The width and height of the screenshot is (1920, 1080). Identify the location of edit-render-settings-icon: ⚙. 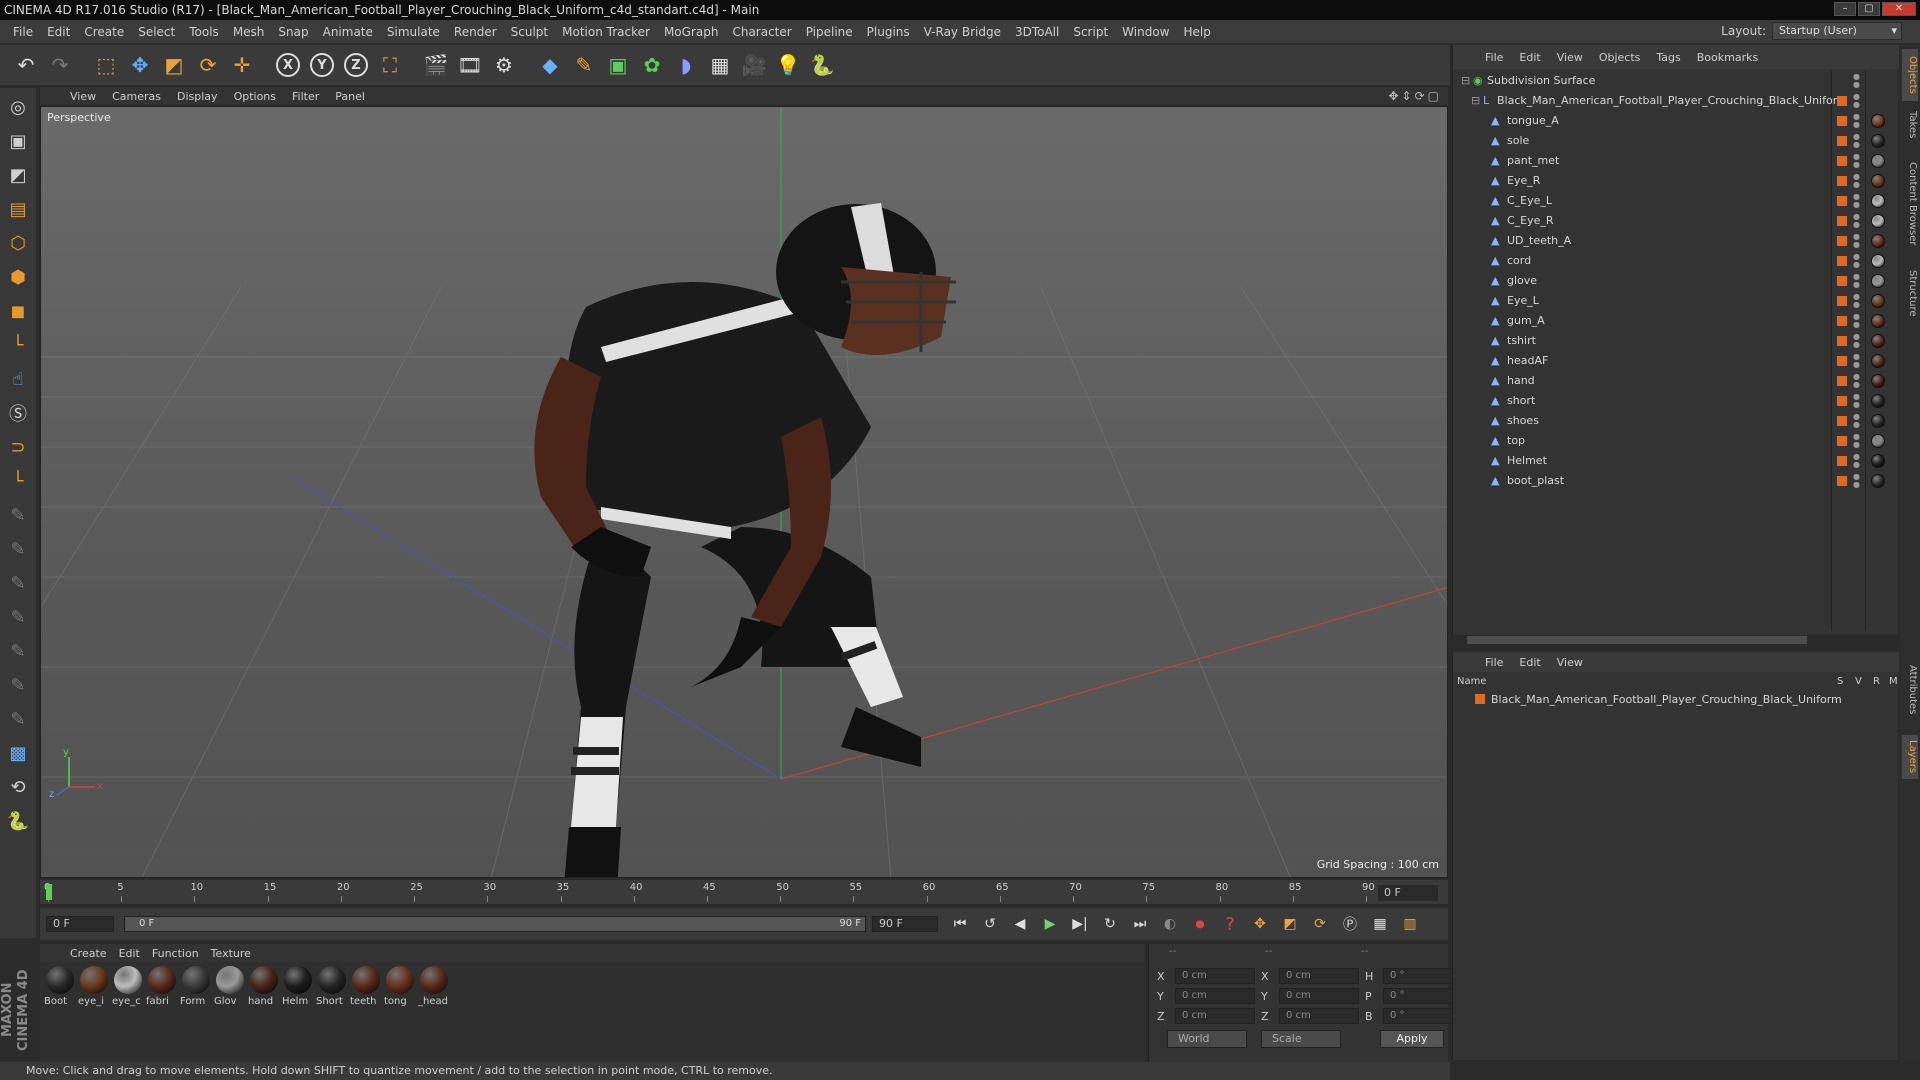
(504, 65).